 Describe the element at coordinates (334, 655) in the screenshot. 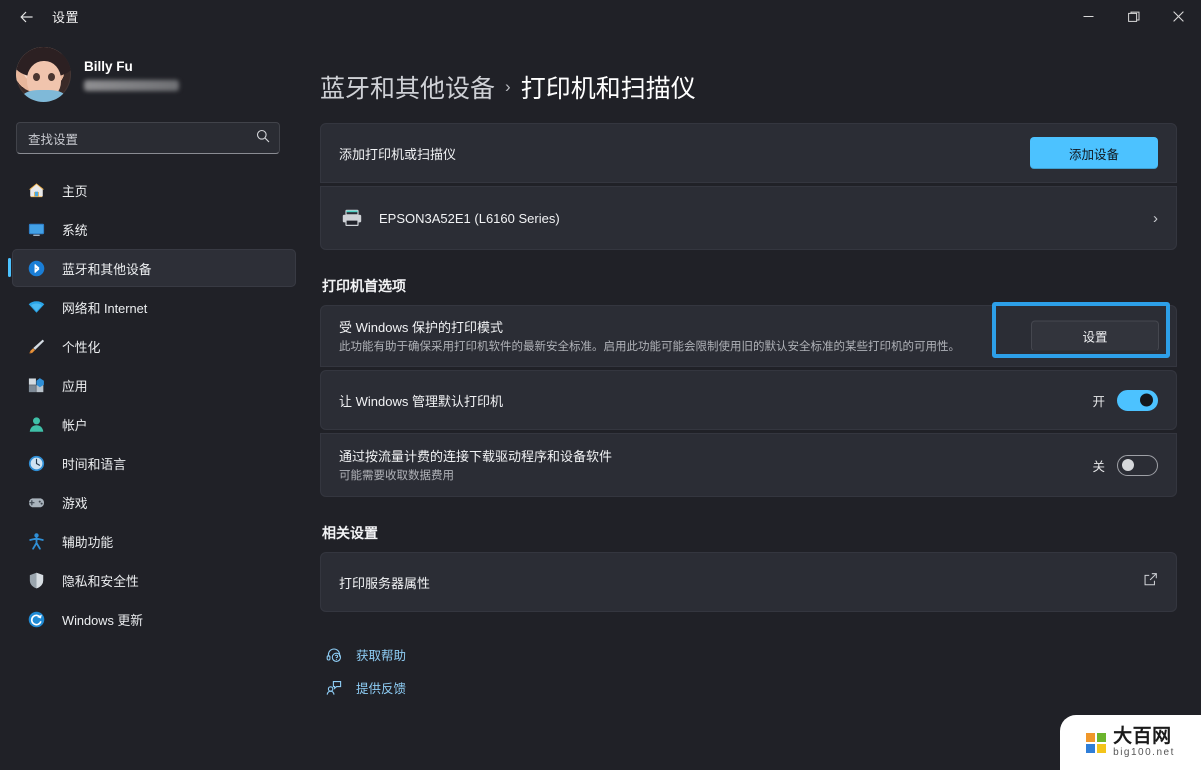

I see `help-icon` at that location.